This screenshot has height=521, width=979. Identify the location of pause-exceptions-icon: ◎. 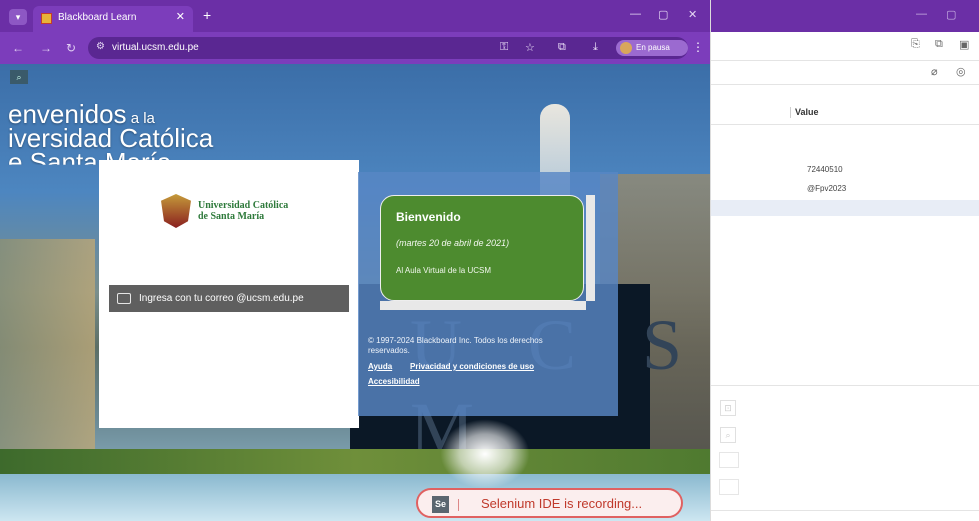
(961, 71).